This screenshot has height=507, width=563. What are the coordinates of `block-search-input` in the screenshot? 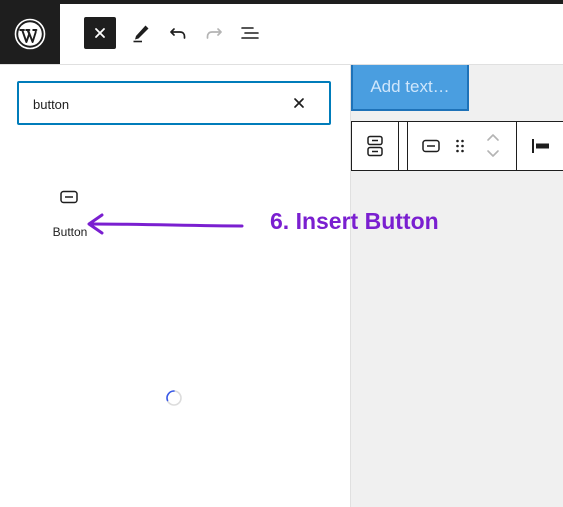 It's located at (153, 104).